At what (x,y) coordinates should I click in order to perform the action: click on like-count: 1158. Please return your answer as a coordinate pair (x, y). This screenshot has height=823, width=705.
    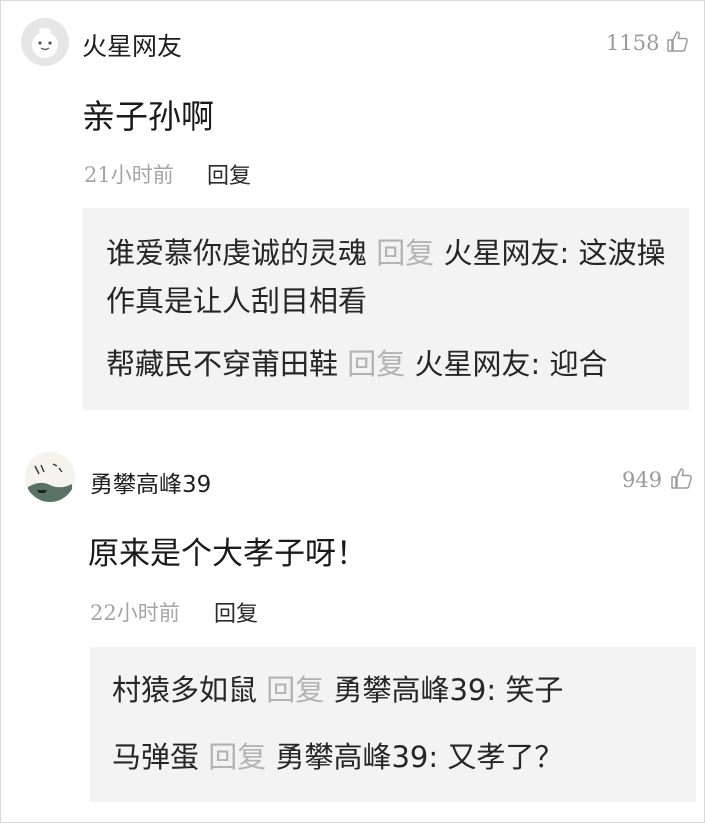
    Looking at the image, I should click on (633, 43).